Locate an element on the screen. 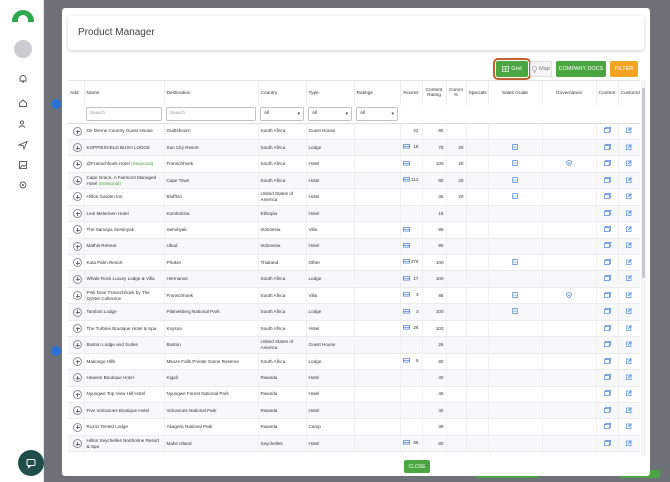 This screenshot has height=482, width=670. product-name-cell: Tamboti Lodge is located at coordinates (124, 312).